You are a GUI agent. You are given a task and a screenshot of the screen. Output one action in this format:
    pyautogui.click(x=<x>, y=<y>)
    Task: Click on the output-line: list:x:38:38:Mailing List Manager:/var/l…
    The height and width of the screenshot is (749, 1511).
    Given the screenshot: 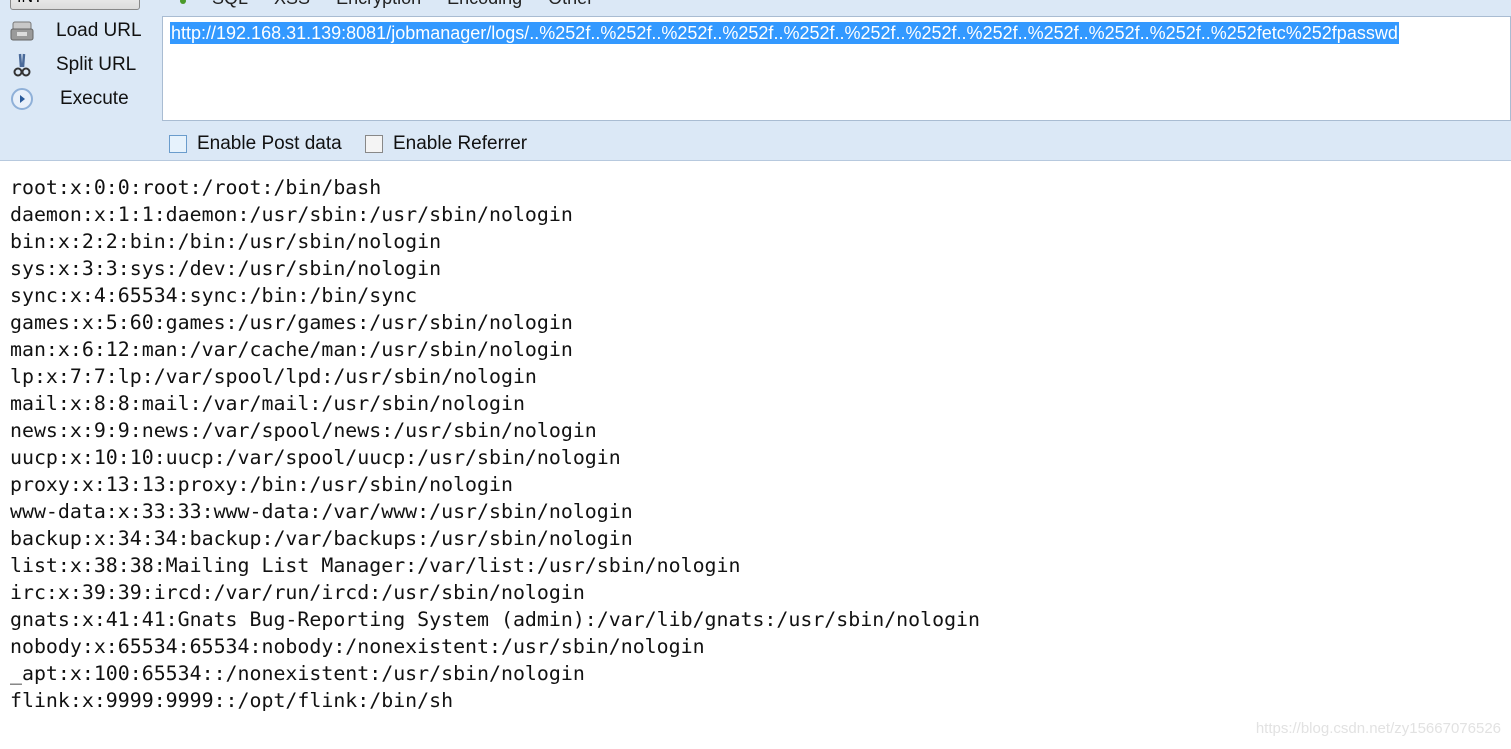 What is the action you would take?
    pyautogui.click(x=375, y=565)
    